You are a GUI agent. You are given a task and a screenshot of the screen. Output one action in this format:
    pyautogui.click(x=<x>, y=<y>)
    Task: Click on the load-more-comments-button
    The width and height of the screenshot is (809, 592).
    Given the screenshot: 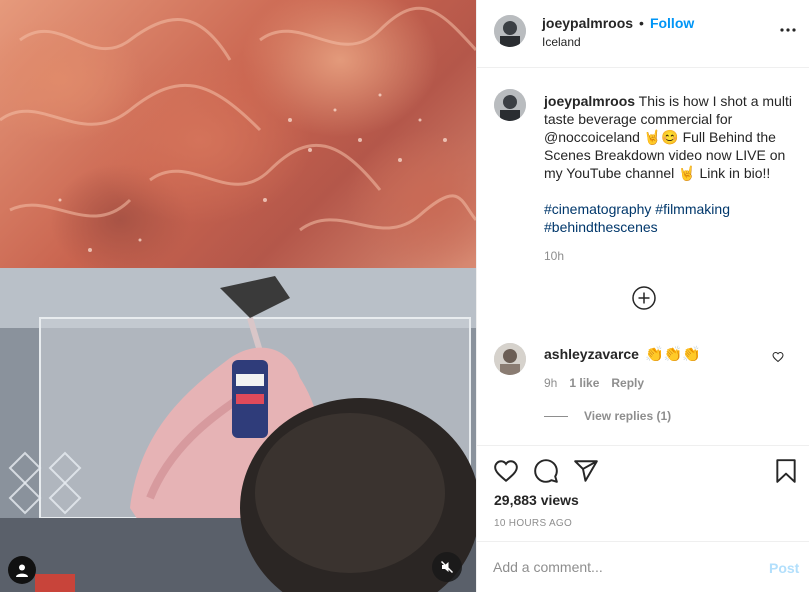 What is the action you would take?
    pyautogui.click(x=644, y=298)
    